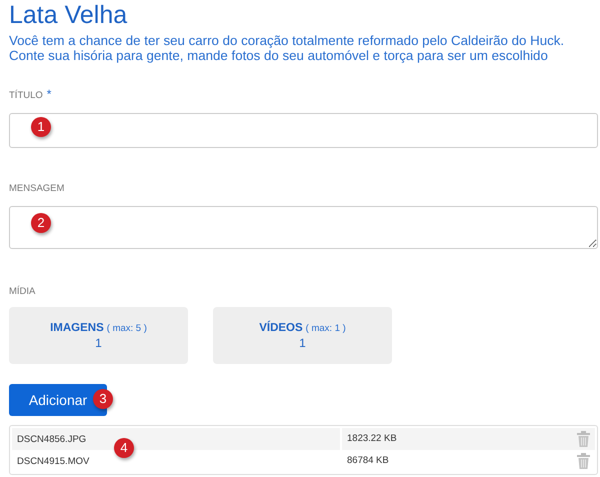 The height and width of the screenshot is (477, 600). Describe the element at coordinates (286, 40) in the screenshot. I see `description-text: Você tem a chance de ter seu carro do coração totalmente reformado pelo Caldeirão do Huck.` at that location.